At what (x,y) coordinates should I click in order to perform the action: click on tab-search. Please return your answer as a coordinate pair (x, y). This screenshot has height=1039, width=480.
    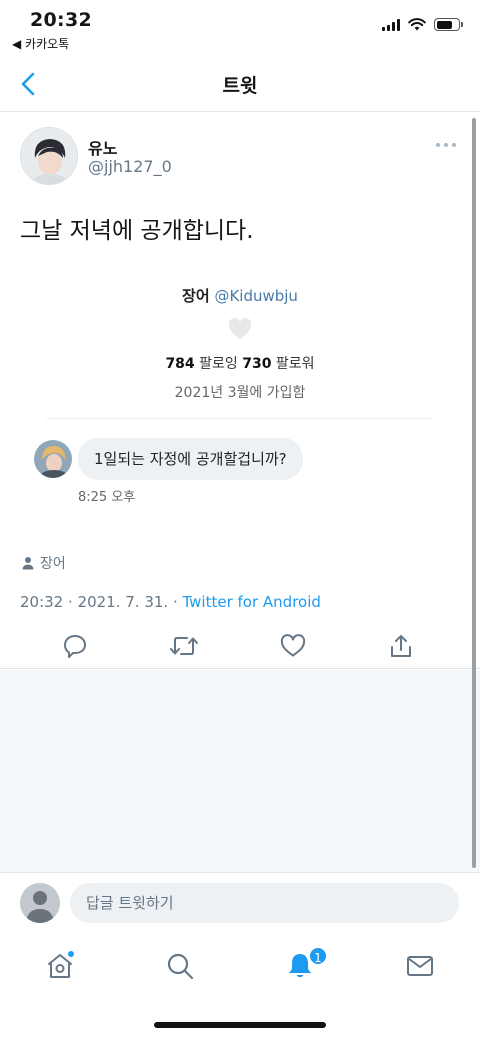
    Looking at the image, I should click on (180, 966).